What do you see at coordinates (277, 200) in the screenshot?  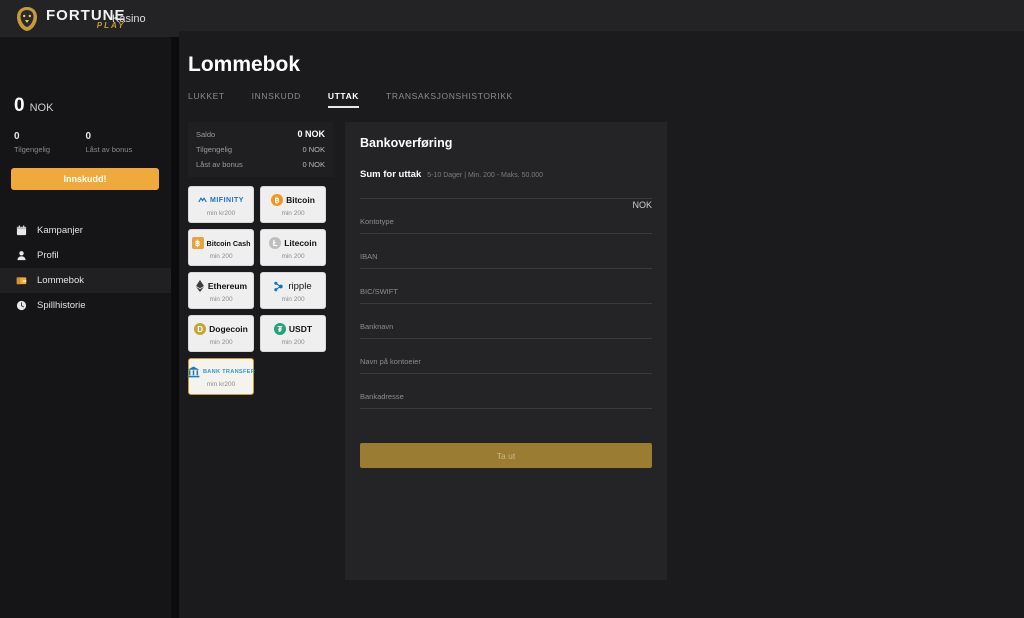 I see `bitcoin-icon: ฿` at bounding box center [277, 200].